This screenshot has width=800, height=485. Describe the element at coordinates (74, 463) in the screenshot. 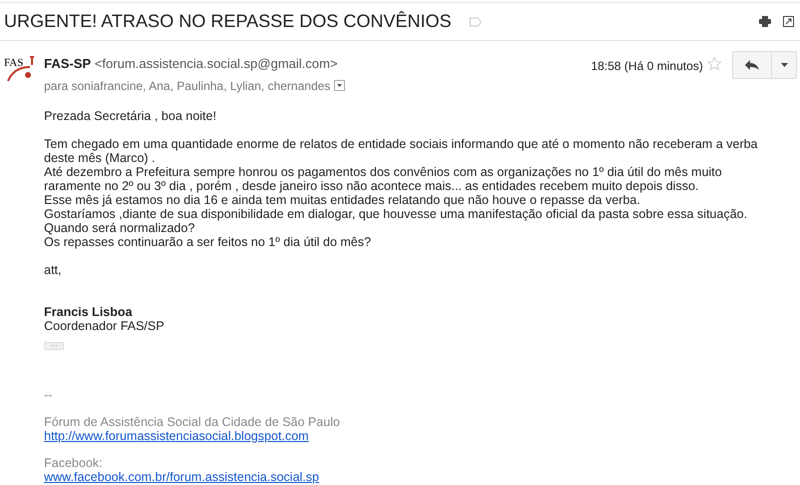

I see `footer-text: Facebook:` at that location.